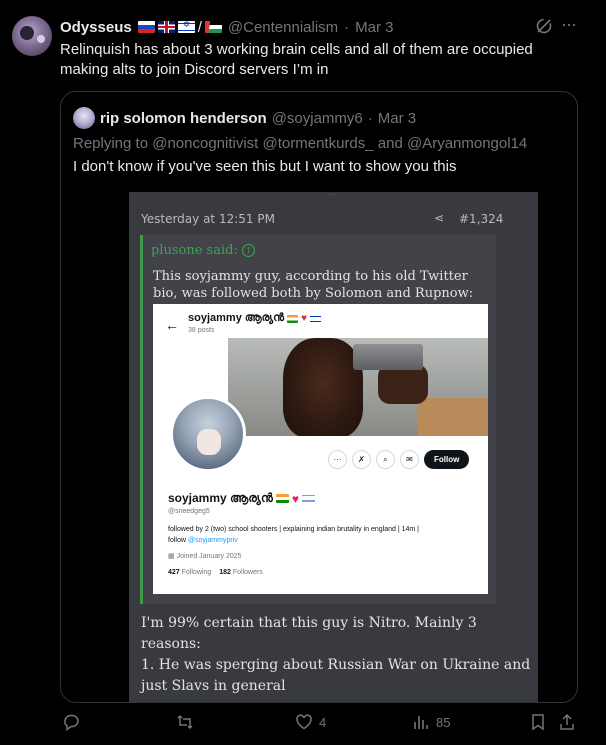 This screenshot has height=745, width=606. I want to click on follow-button: Follow, so click(447, 459).